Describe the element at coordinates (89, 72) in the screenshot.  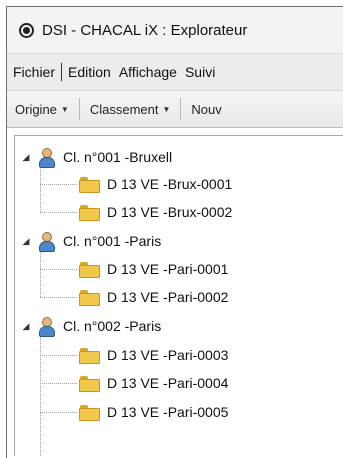
I see `menu-edition: Edition` at that location.